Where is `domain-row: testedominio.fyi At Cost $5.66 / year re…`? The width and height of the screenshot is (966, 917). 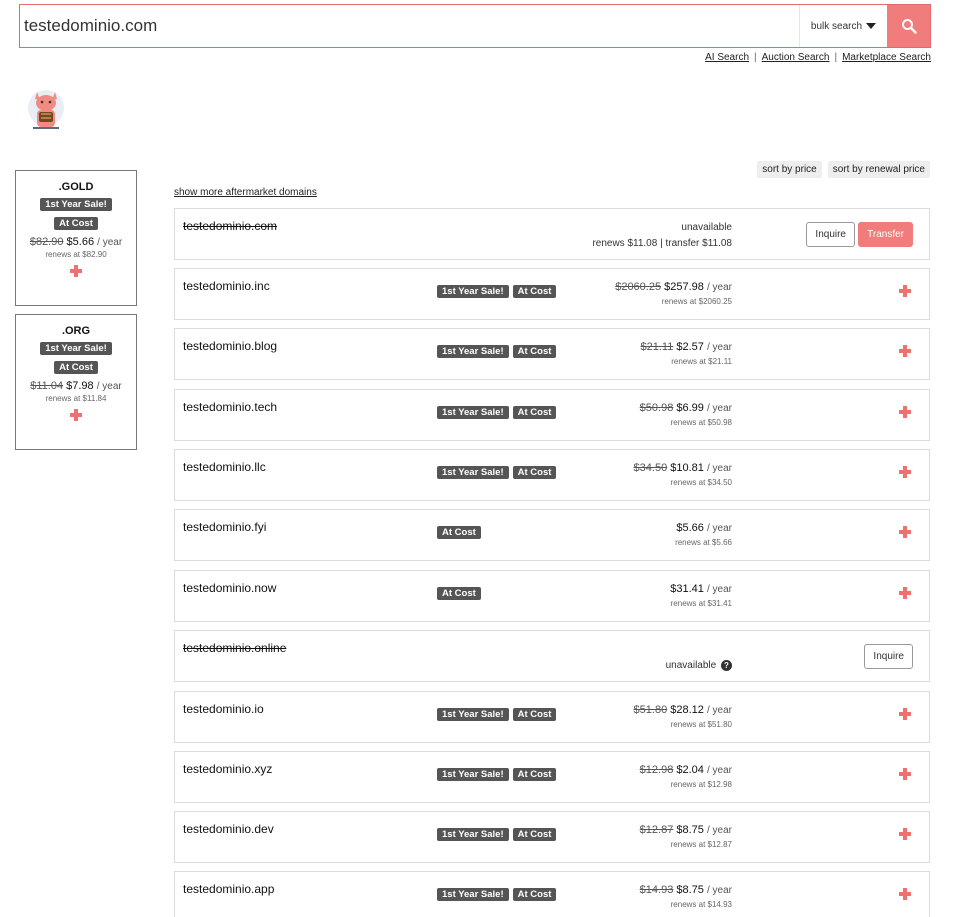 domain-row: testedominio.fyi At Cost $5.66 / year re… is located at coordinates (552, 535).